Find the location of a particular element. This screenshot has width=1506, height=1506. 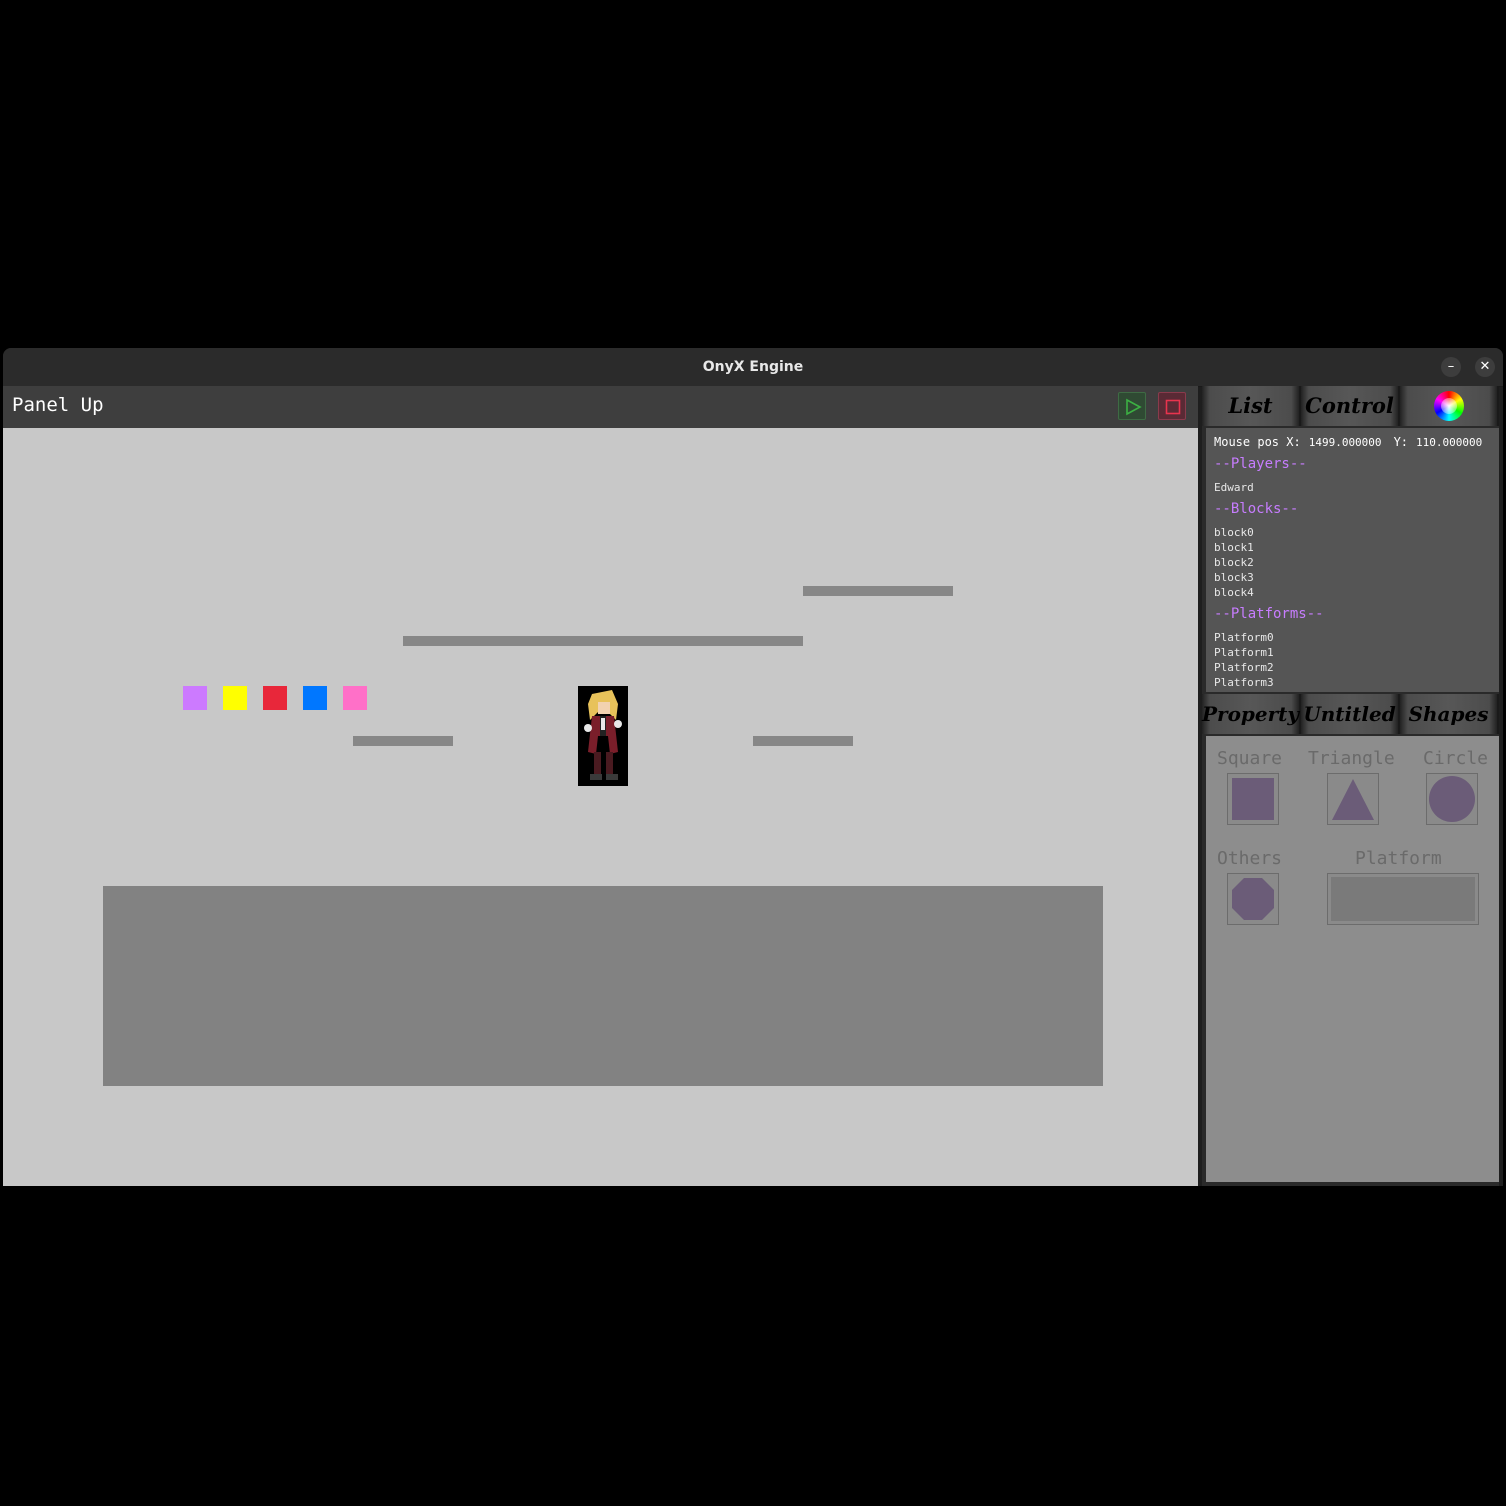

tab-untitled: Untitled is located at coordinates (1351, 714).